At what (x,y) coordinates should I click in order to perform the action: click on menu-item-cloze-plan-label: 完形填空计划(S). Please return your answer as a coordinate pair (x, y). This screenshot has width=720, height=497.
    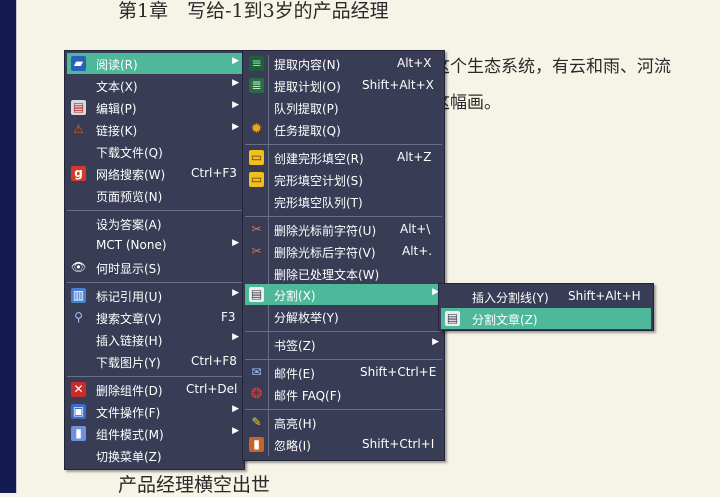
    Looking at the image, I should click on (318, 181).